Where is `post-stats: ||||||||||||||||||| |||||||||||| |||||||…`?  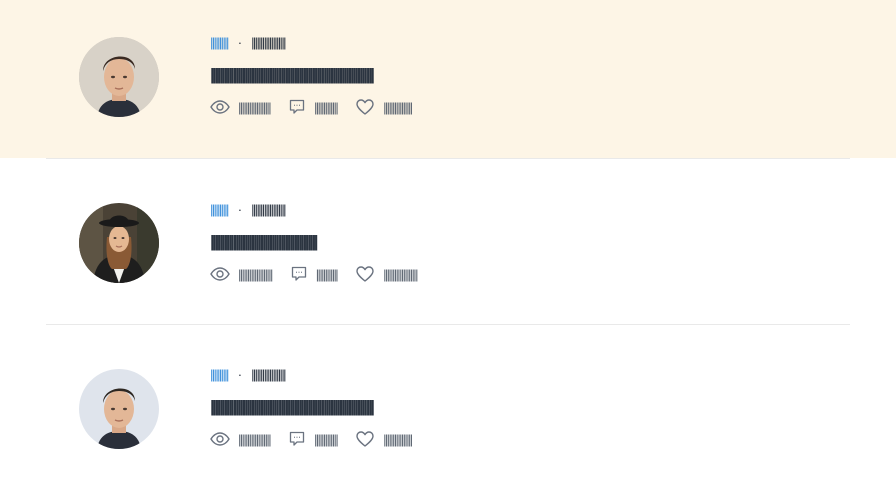
post-stats: ||||||||||||||||||| |||||||||||| |||||||… is located at coordinates (322, 274).